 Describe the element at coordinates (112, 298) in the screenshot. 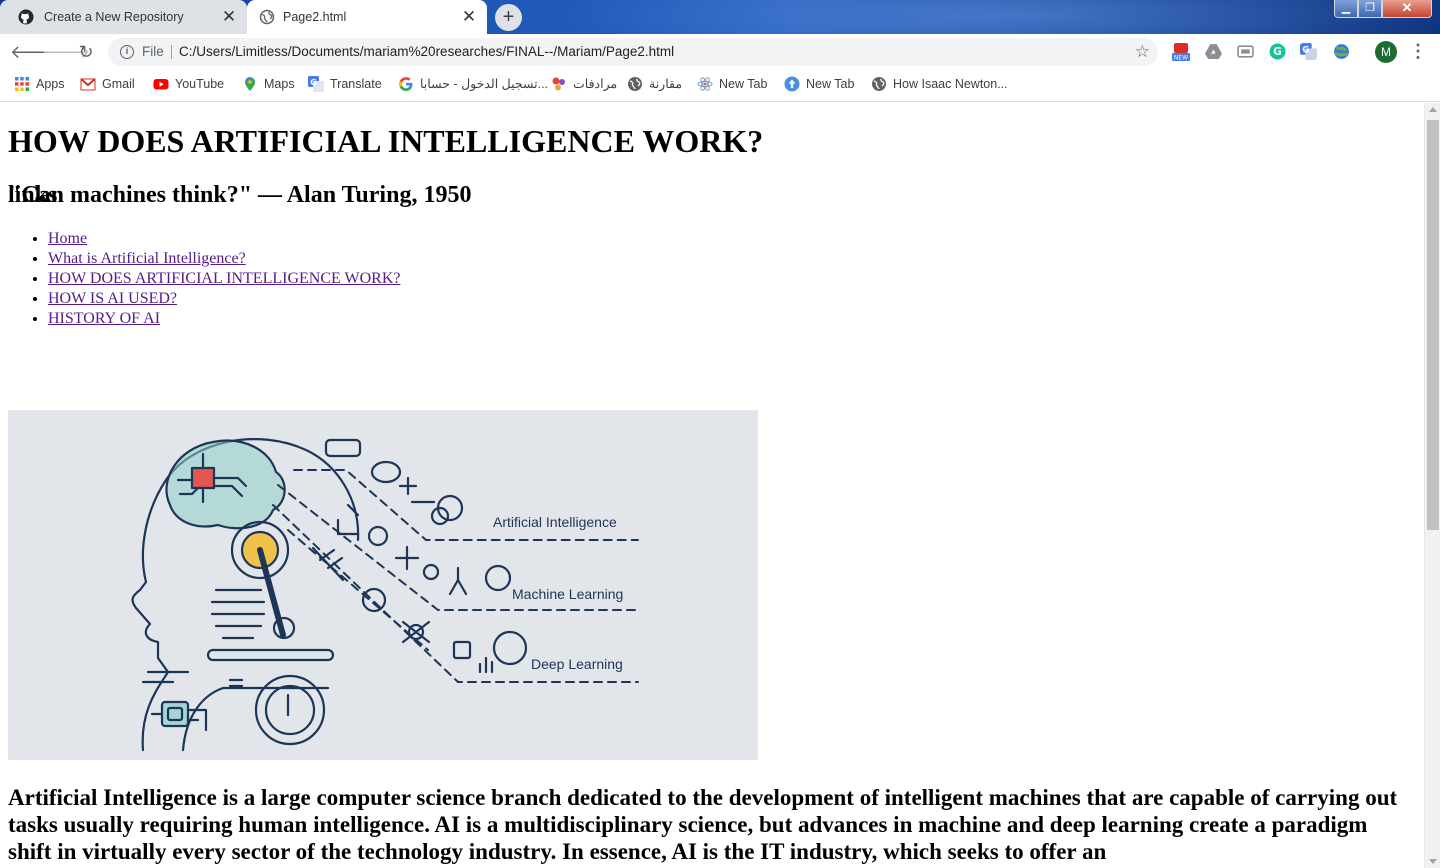

I see `nav-link-how-ai-used: HOW IS AI USED?` at that location.